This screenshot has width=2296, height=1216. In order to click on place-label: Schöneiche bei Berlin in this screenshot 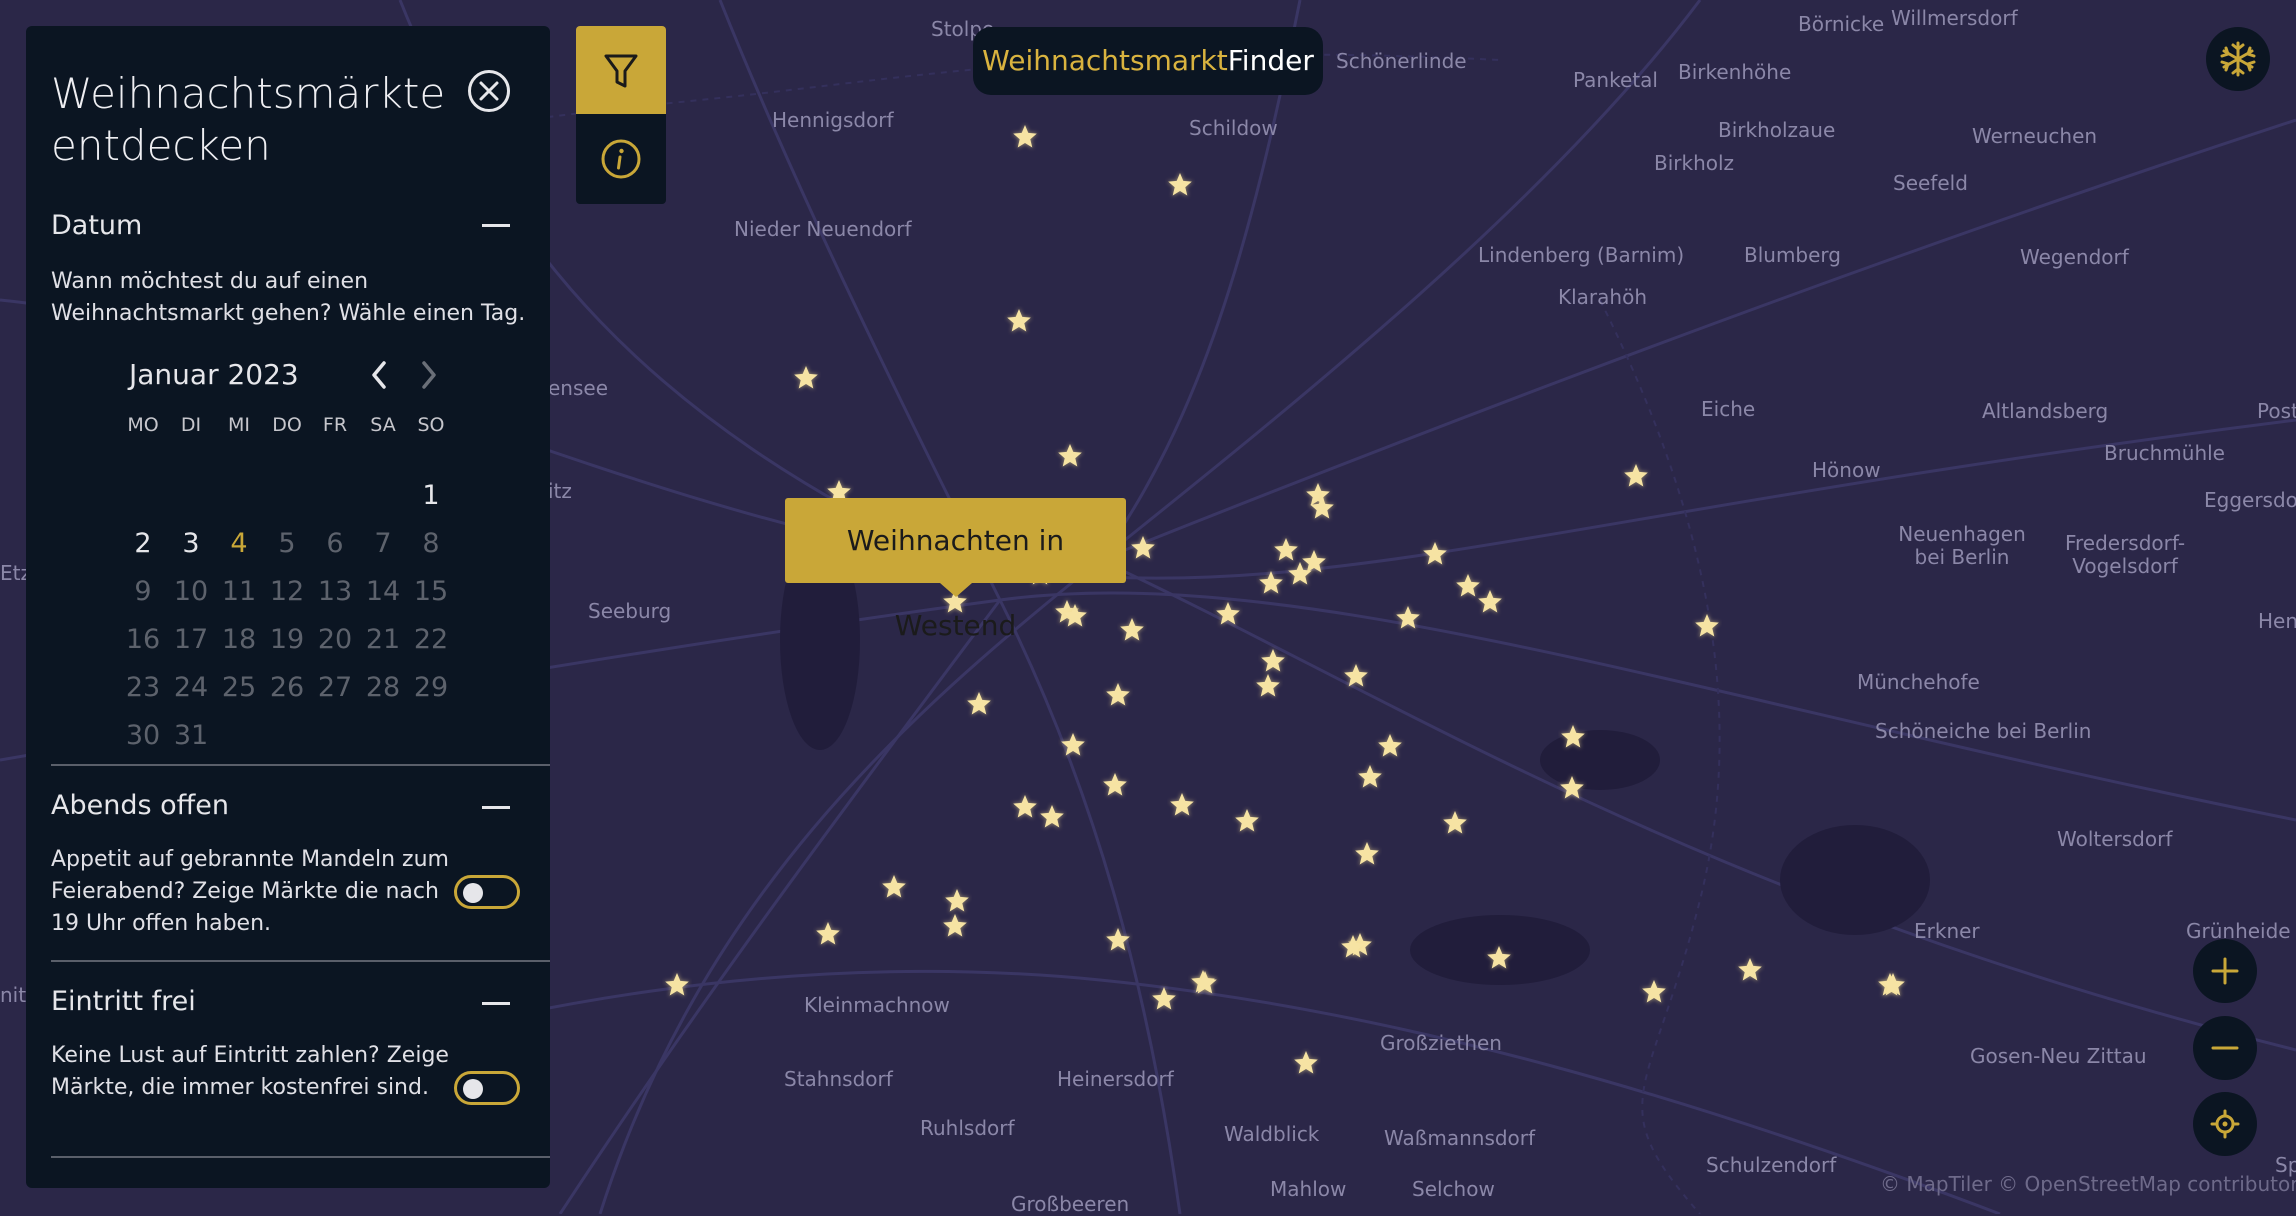, I will do `click(1983, 731)`.